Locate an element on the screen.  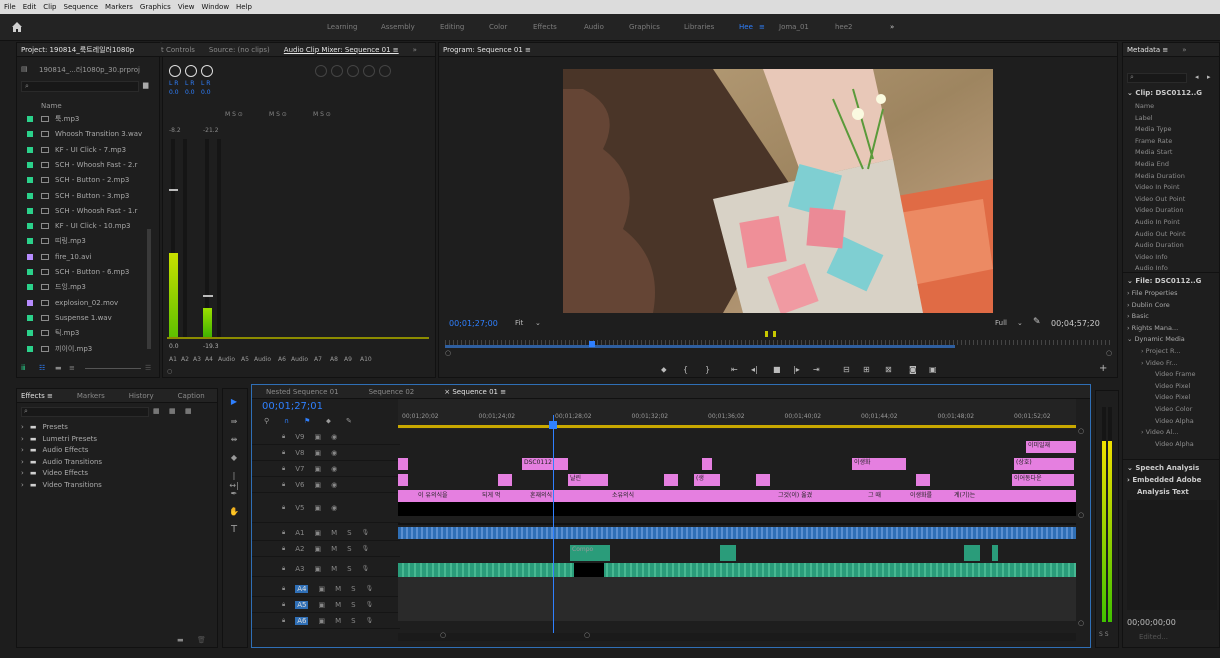
effects-tree-item: › ▬ Video Effects is located at coordinates (54, 473).